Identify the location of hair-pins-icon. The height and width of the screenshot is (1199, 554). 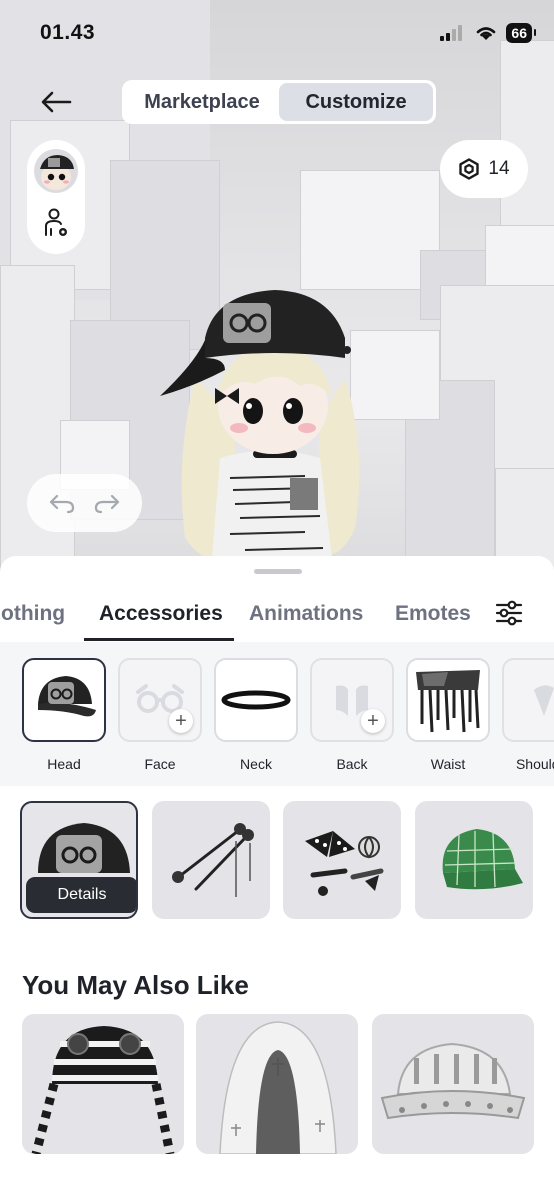
(213, 860).